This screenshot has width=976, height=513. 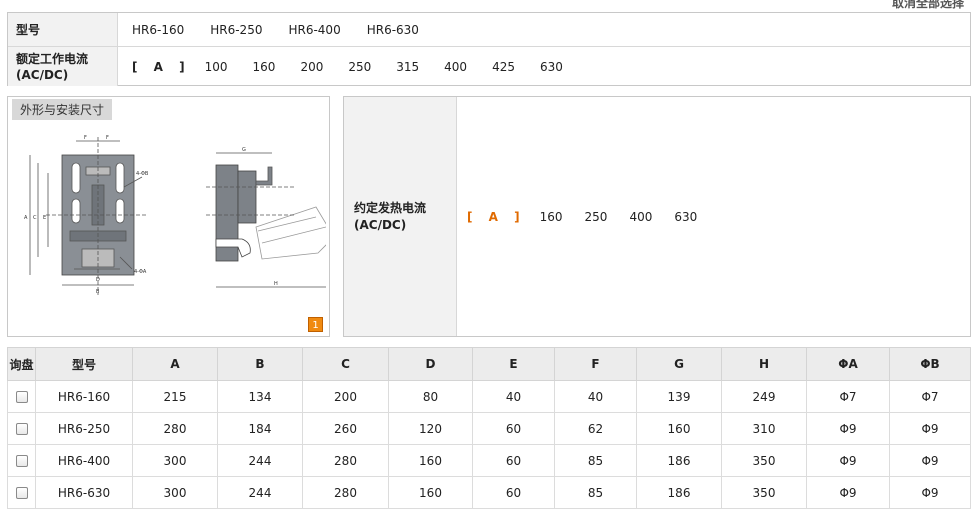 What do you see at coordinates (595, 364) in the screenshot?
I see `col-f: F` at bounding box center [595, 364].